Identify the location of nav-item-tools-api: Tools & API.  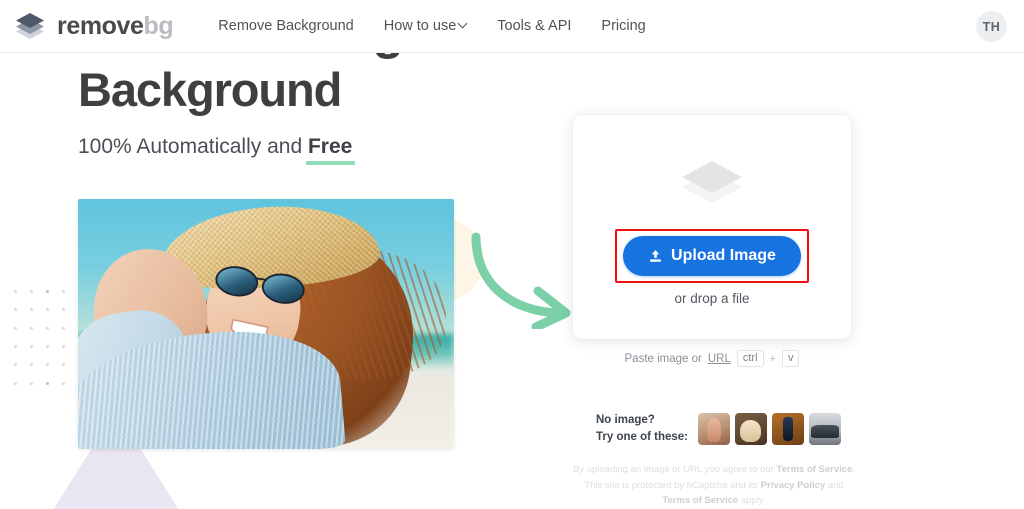
(534, 26).